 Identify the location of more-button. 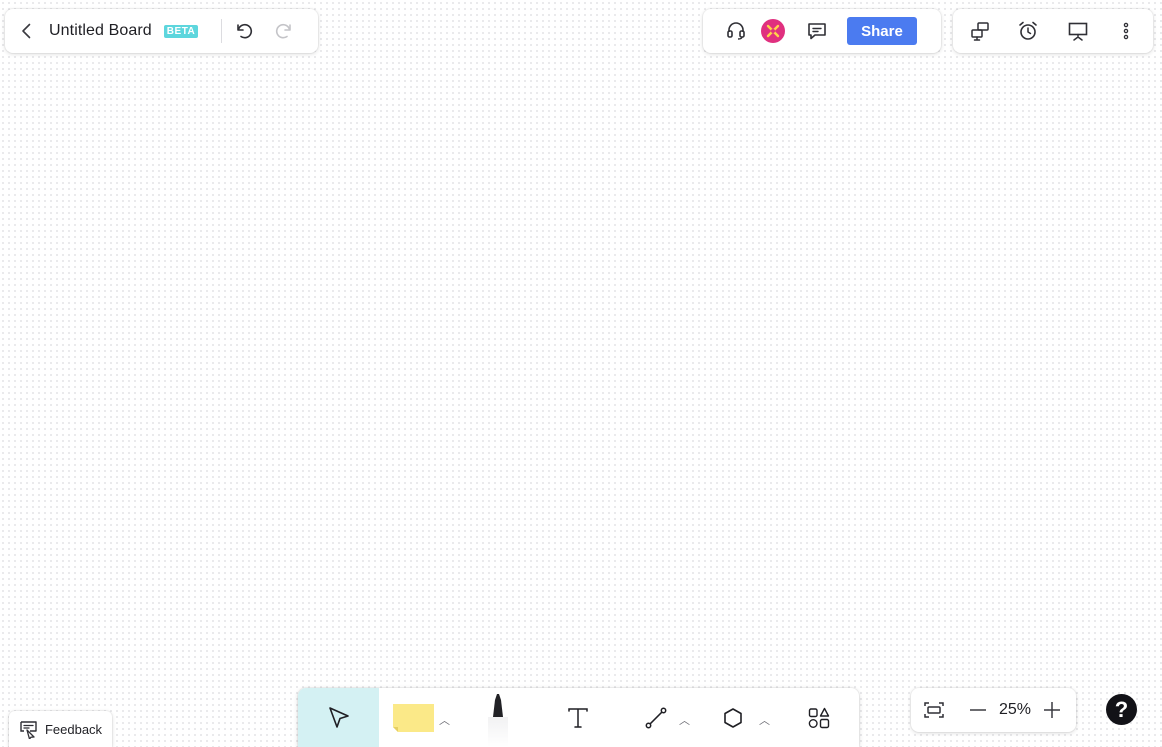
(1126, 31).